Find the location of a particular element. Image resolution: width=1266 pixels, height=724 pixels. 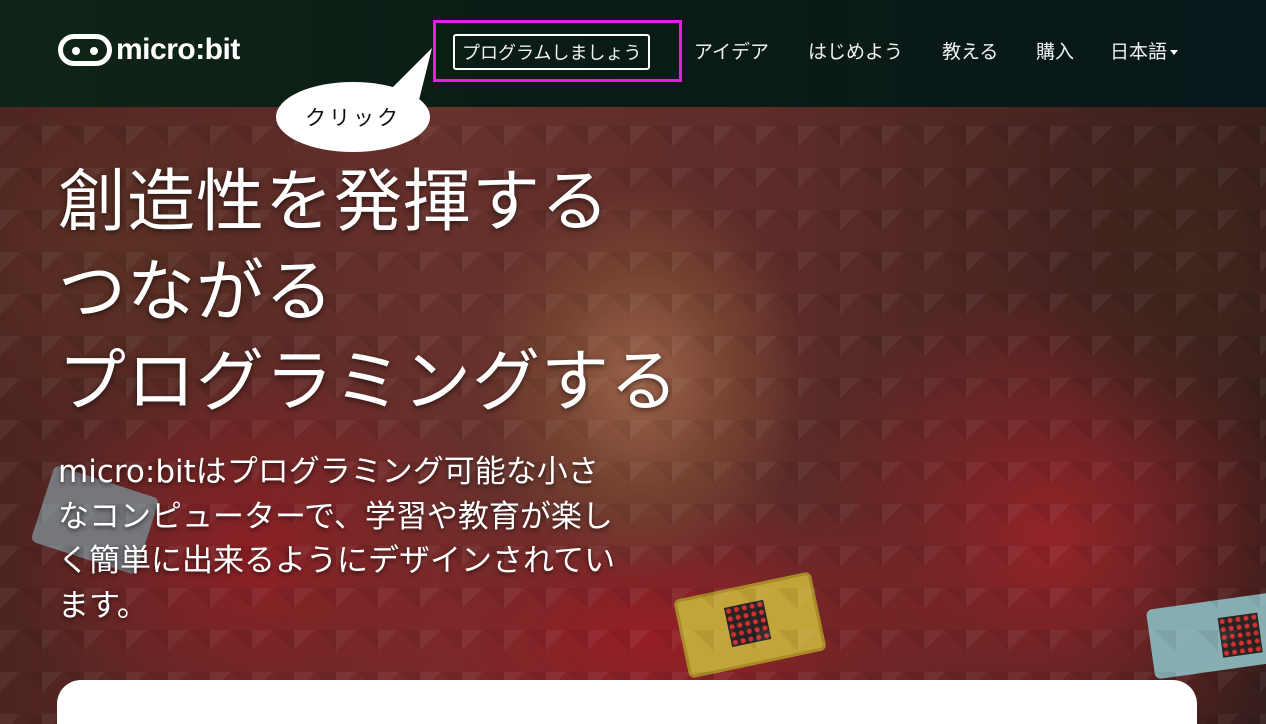

microbit-logo: micro:bit is located at coordinates (149, 50).